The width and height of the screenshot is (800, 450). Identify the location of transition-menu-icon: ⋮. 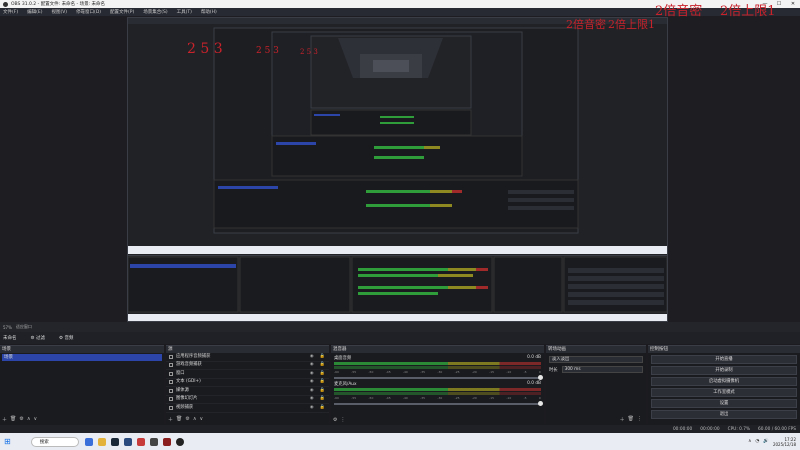
(639, 419).